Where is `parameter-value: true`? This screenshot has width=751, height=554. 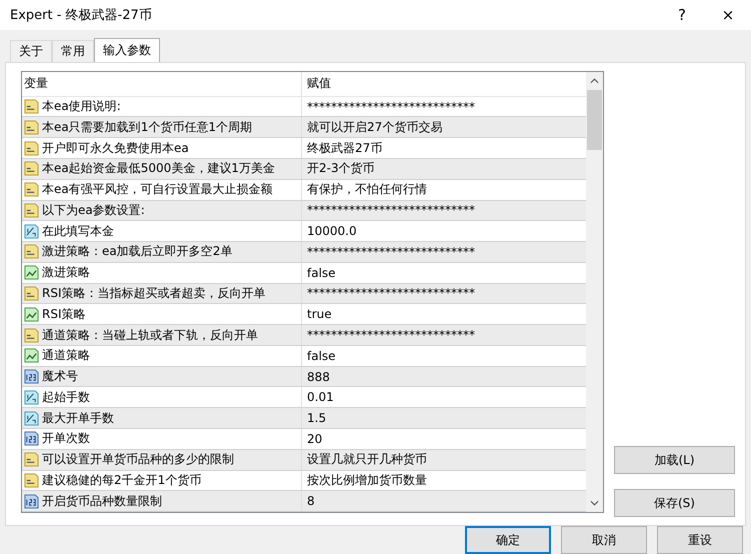
parameter-value: true is located at coordinates (319, 314).